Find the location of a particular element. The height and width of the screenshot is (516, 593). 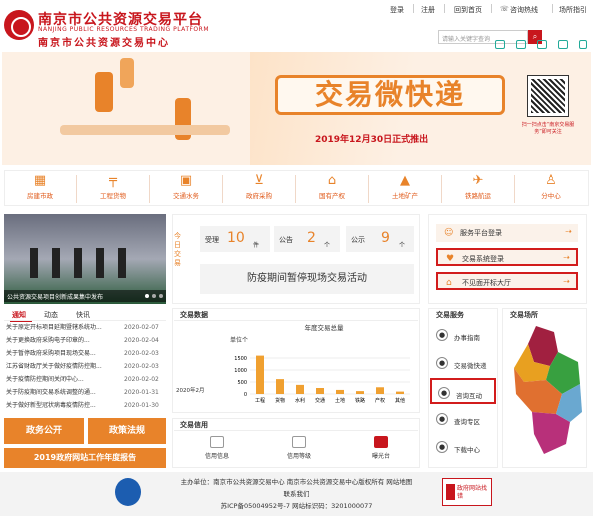

stat-unit: 个 is located at coordinates (327, 245).